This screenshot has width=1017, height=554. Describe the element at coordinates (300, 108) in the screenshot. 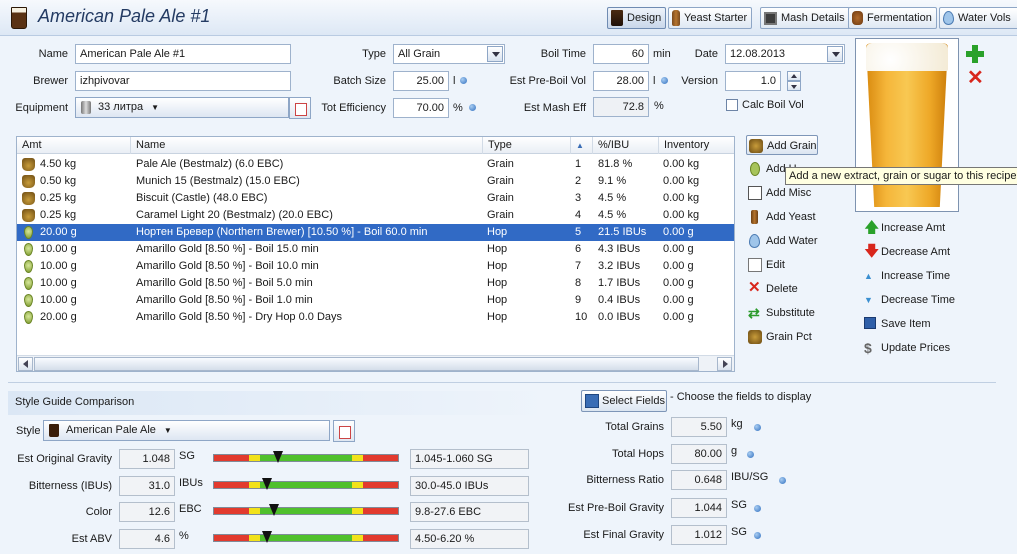

I see `equipment-picker-button` at that location.